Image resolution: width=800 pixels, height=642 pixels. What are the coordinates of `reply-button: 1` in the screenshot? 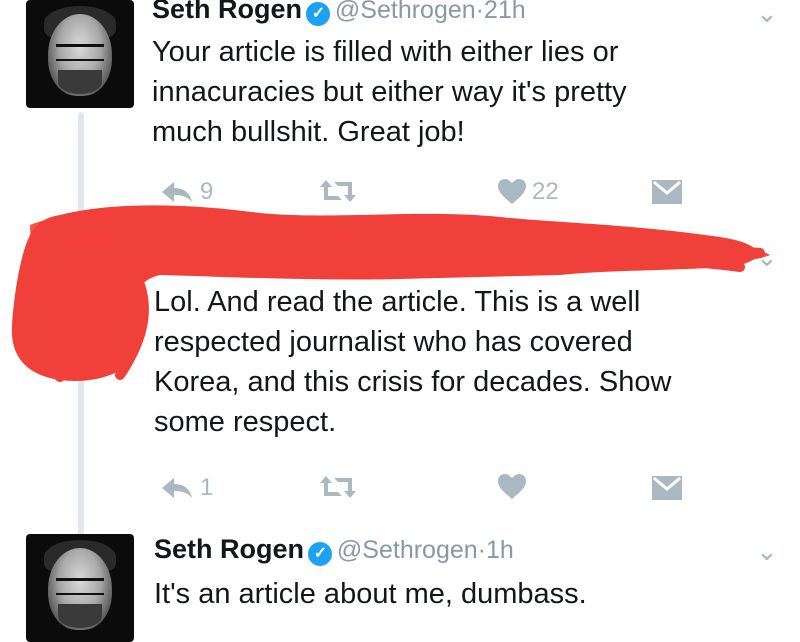 It's located at (186, 488).